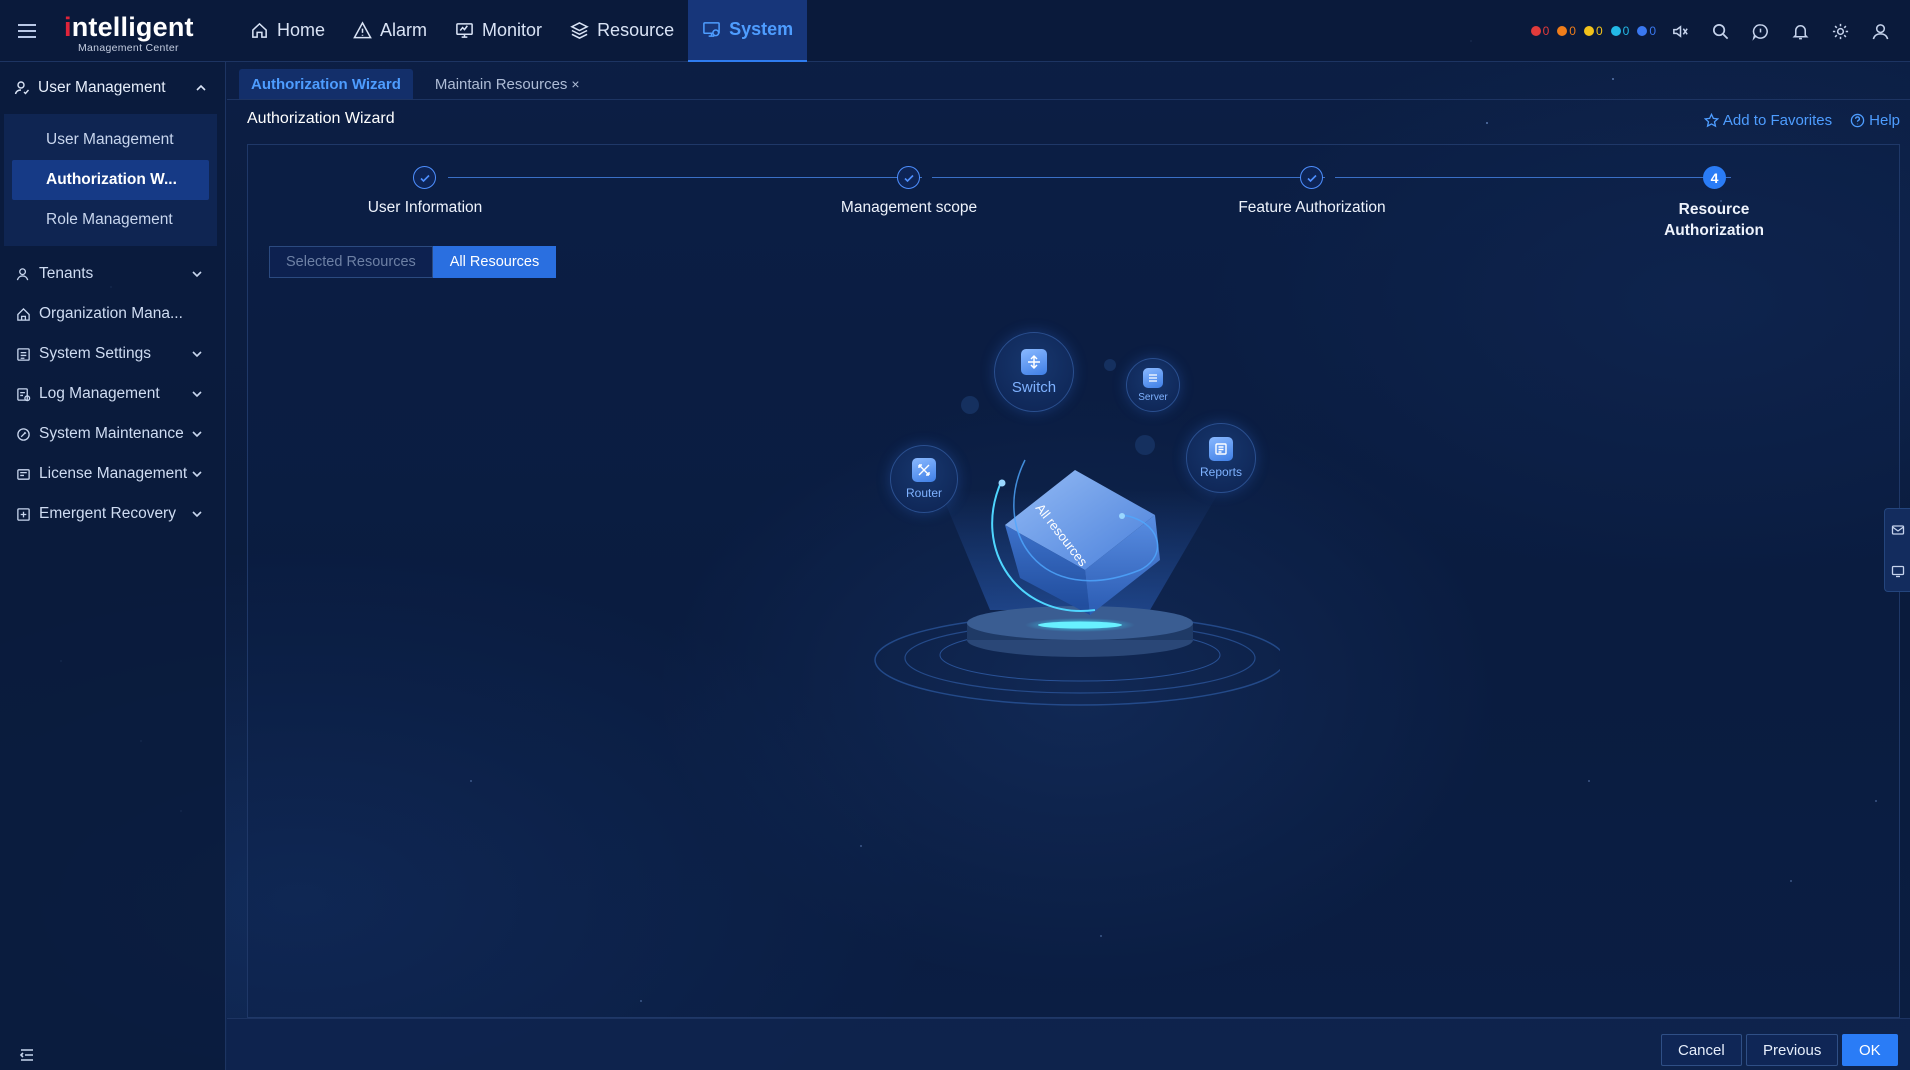 This screenshot has height=1070, width=1910. I want to click on notifications-button, so click(1800, 31).